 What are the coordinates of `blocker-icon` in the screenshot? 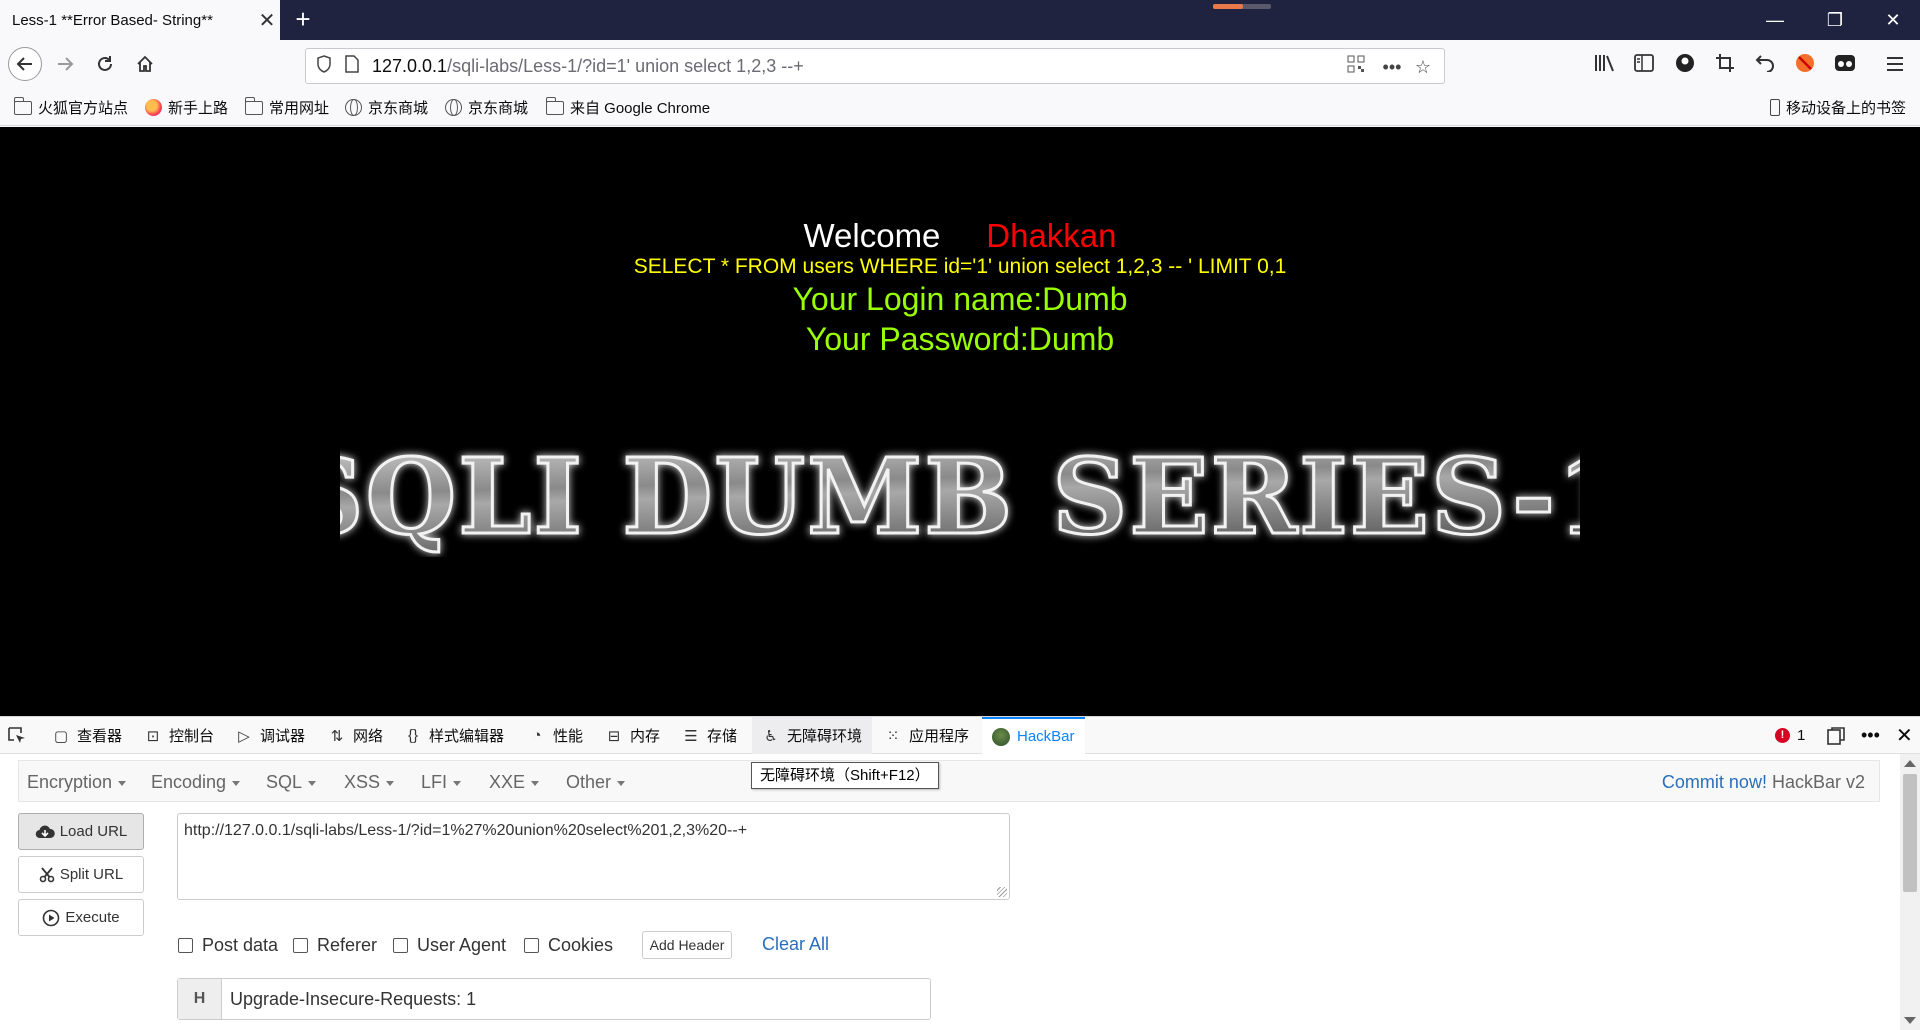 It's located at (1805, 66).